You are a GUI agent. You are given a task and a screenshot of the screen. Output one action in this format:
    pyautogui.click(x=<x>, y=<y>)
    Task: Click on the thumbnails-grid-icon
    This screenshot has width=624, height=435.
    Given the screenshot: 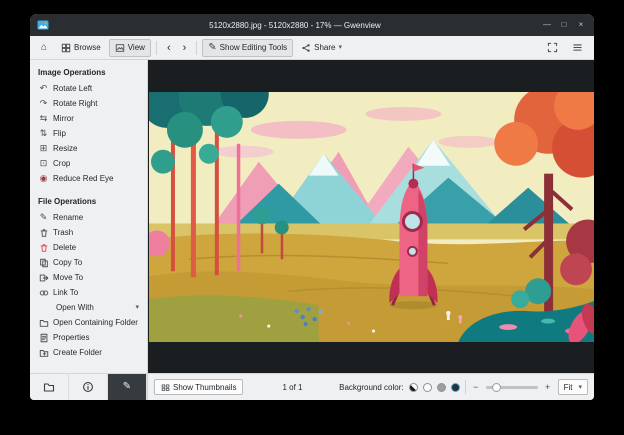 What is the action you would take?
    pyautogui.click(x=165, y=387)
    